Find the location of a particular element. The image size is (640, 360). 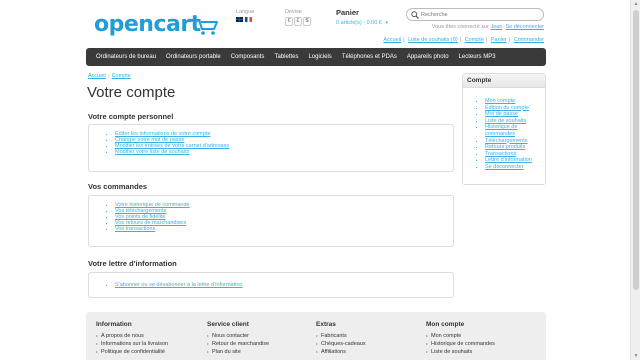

currency-switcher: Devise € £ $ is located at coordinates (298, 17).